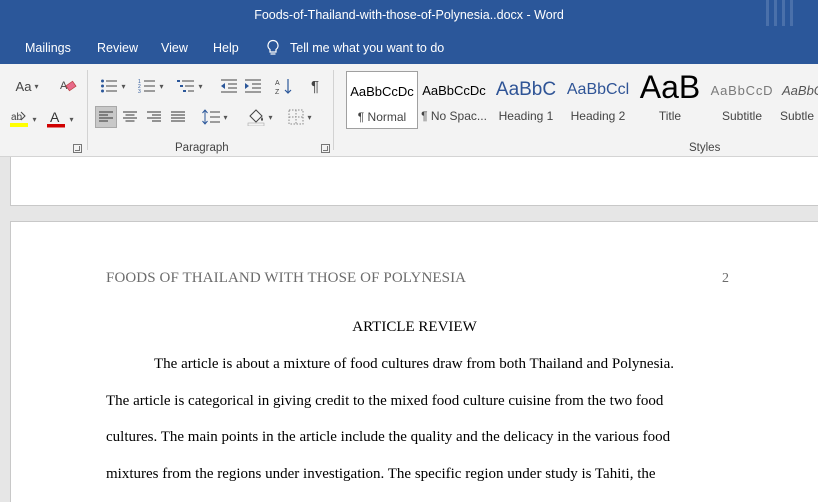  What do you see at coordinates (48, 48) in the screenshot?
I see `tab-mailings: Mailings` at bounding box center [48, 48].